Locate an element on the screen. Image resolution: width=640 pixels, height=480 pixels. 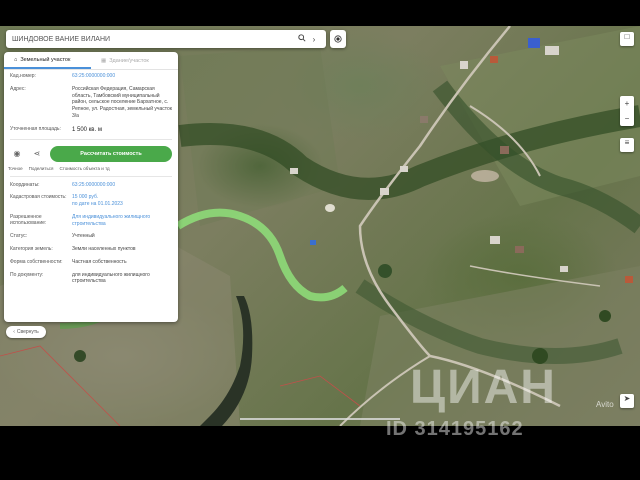
info-row-area: Уточненная площадь: 1 500 кв. м is located at coordinates (91, 130).